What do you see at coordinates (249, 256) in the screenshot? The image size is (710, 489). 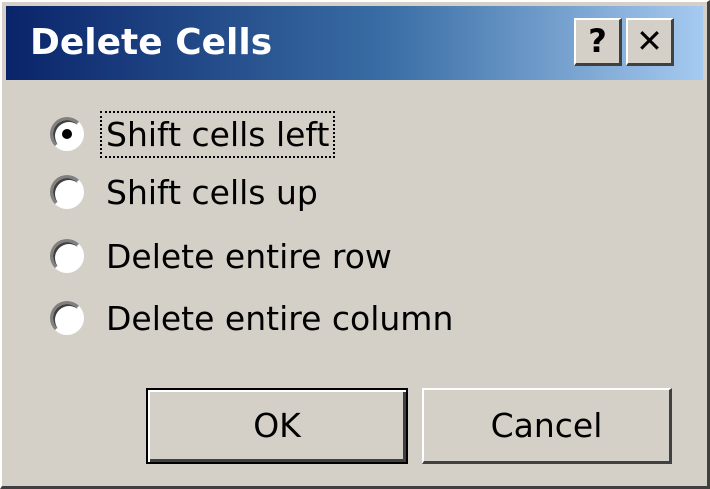 I see `radio-label-delete-entire-row: Delete entire row` at bounding box center [249, 256].